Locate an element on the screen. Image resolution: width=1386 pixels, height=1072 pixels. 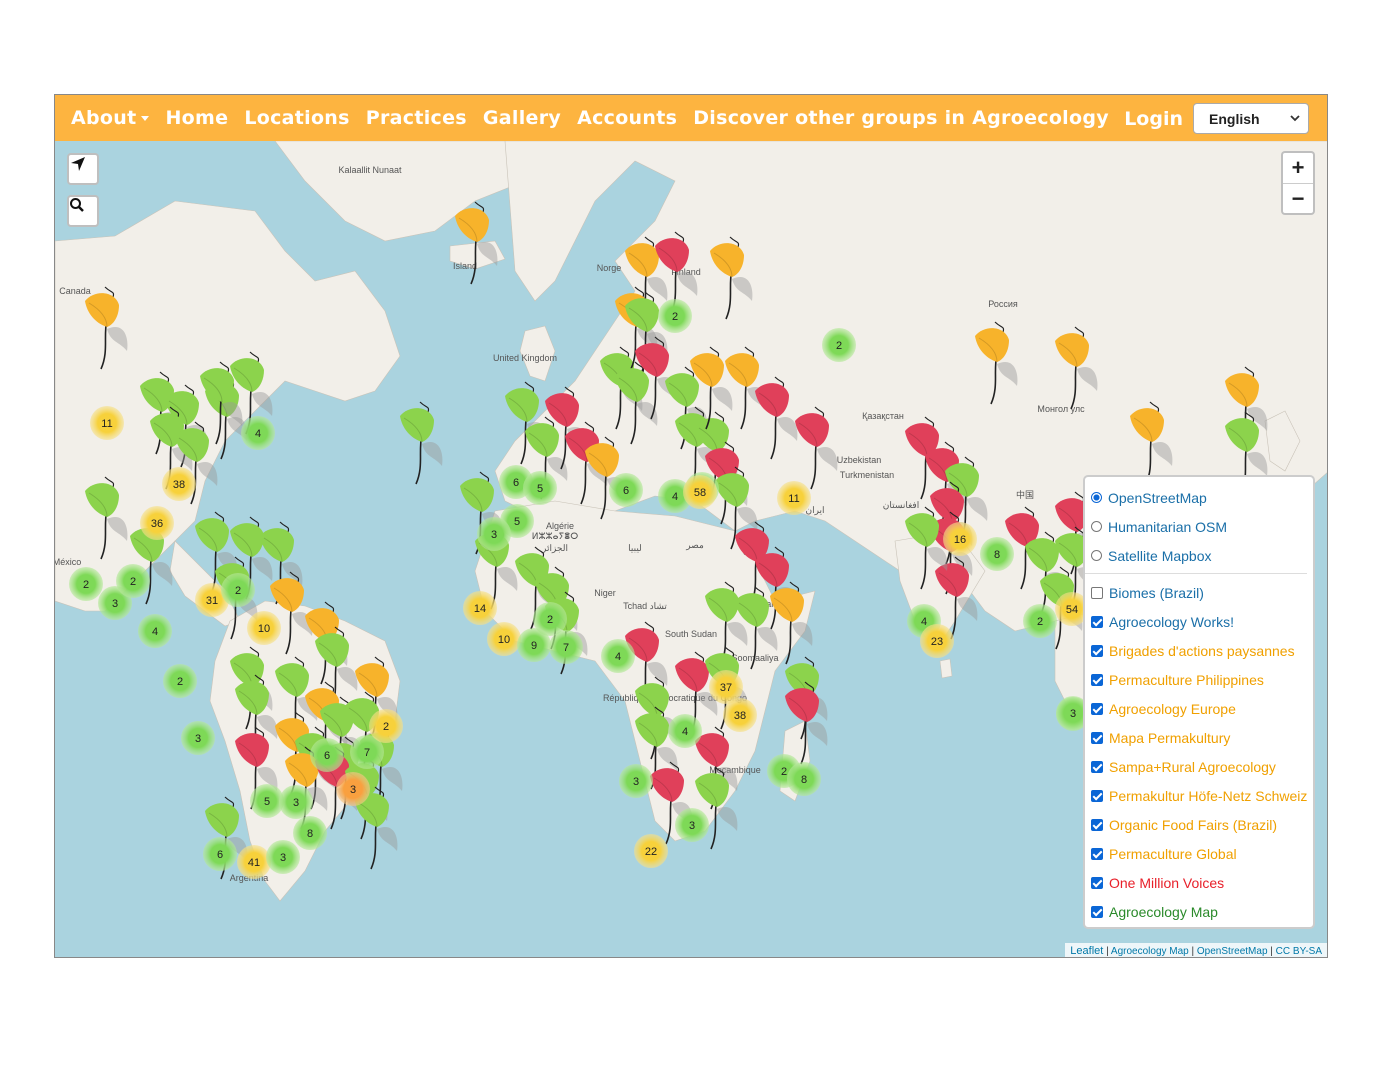
cluster-count: 5 is located at coordinates (267, 802).